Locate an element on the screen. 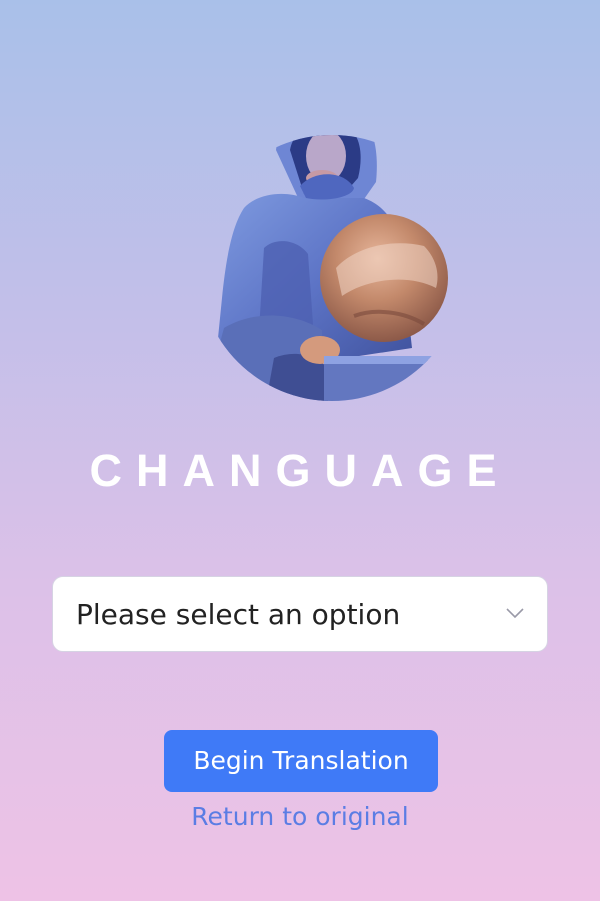  language-select: Please select an option is located at coordinates (300, 614).